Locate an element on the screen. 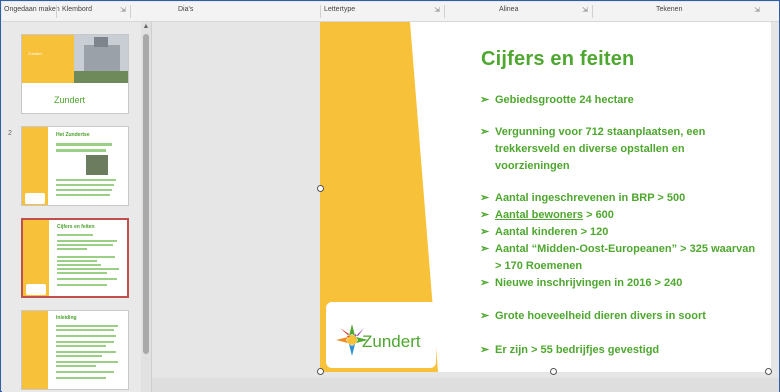  slide-number: 2 is located at coordinates (10, 133).